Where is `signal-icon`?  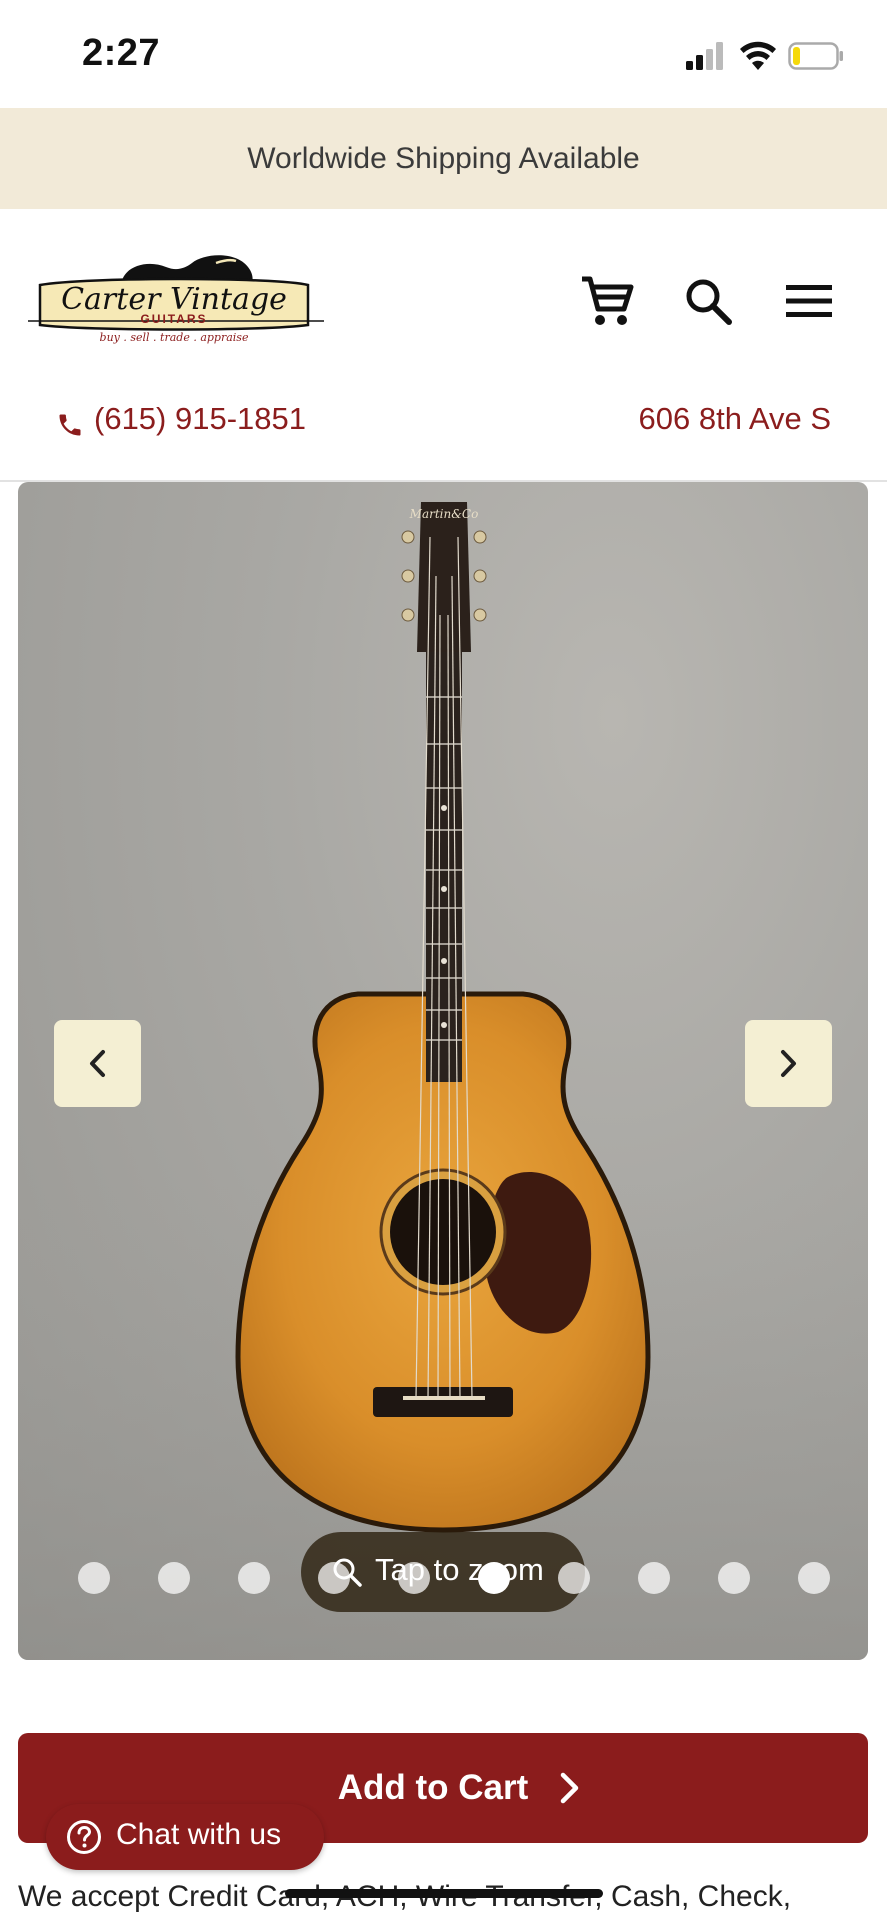
signal-icon is located at coordinates (704, 56).